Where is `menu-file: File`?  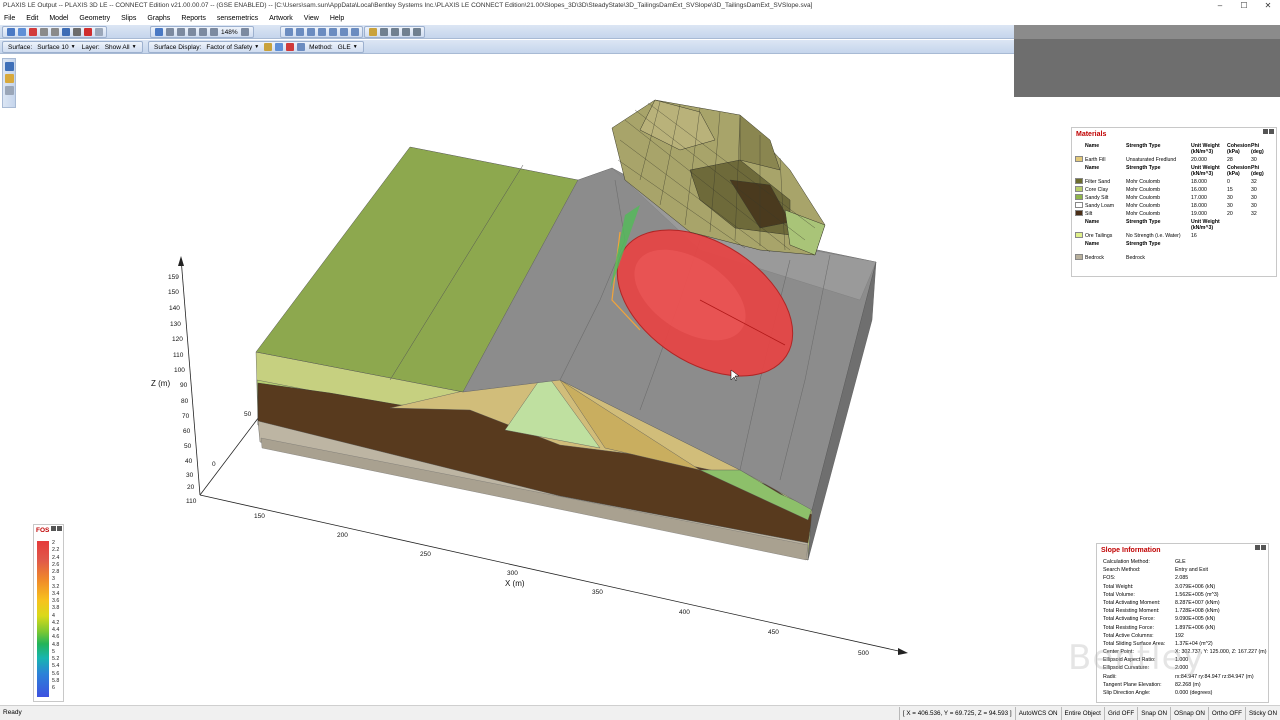
menu-file: File is located at coordinates (9, 18).